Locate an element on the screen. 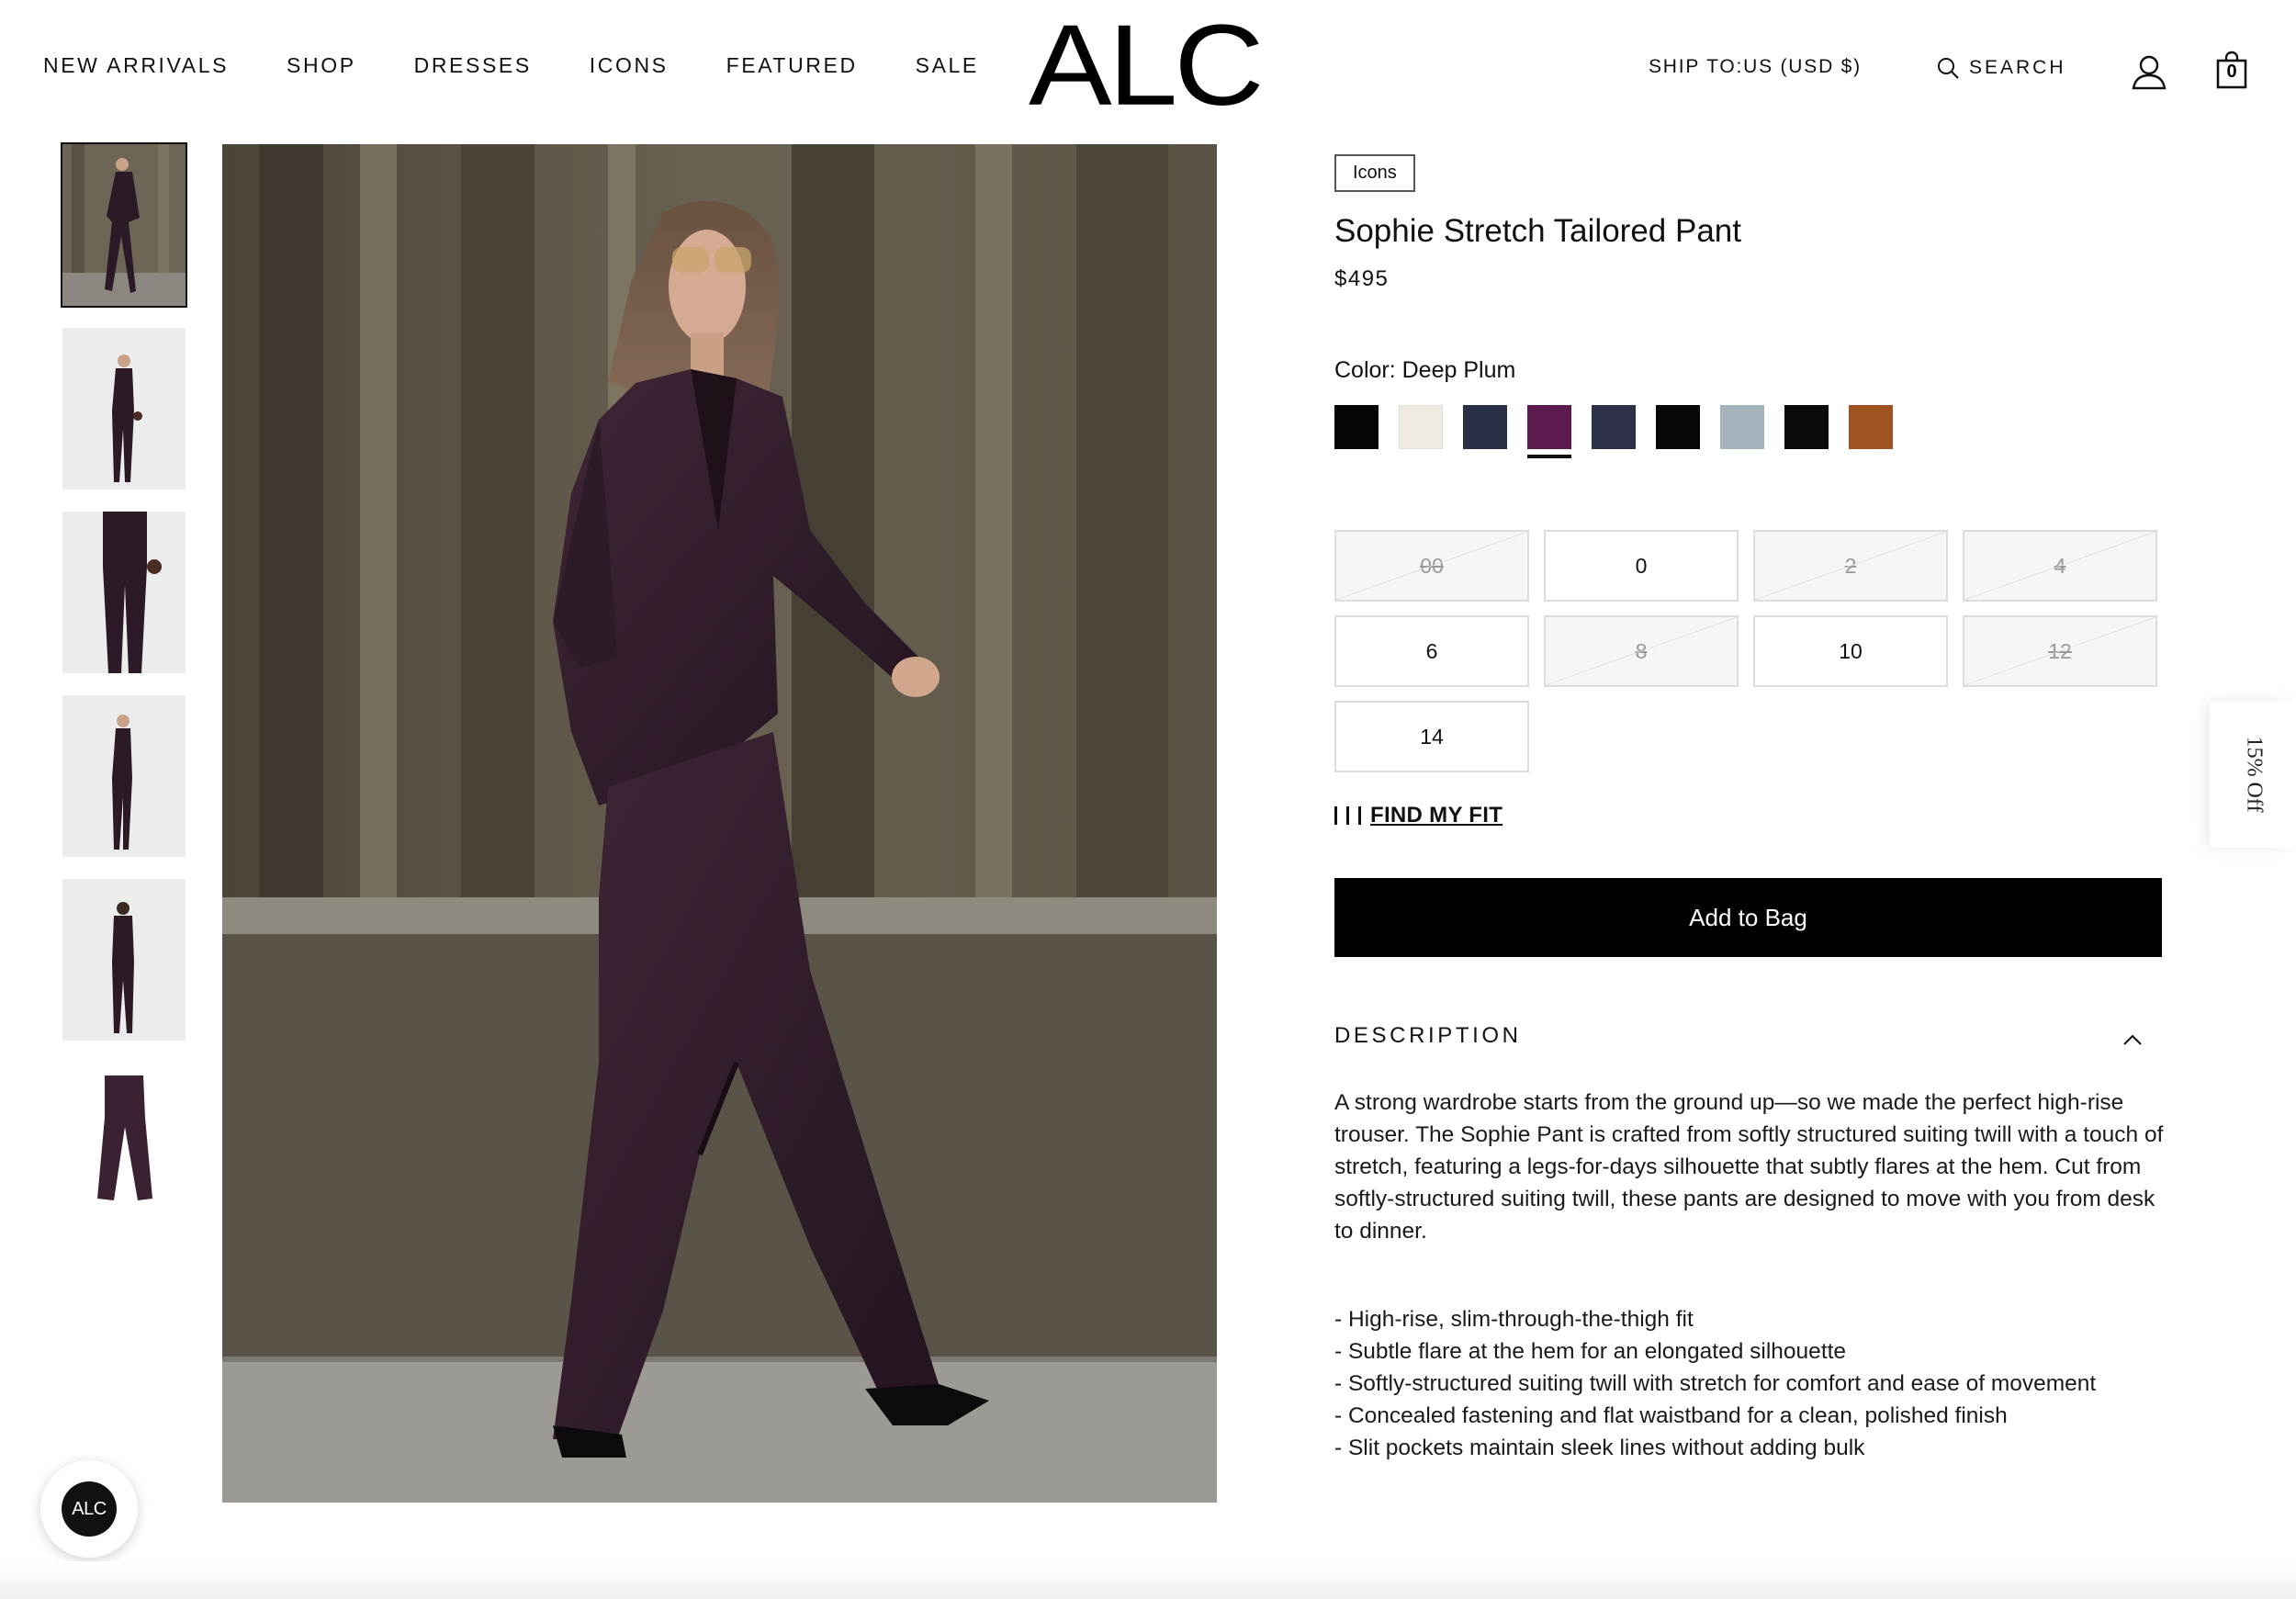 Image resolution: width=2296 pixels, height=1599 pixels. chat-launcher: ALC is located at coordinates (89, 1509).